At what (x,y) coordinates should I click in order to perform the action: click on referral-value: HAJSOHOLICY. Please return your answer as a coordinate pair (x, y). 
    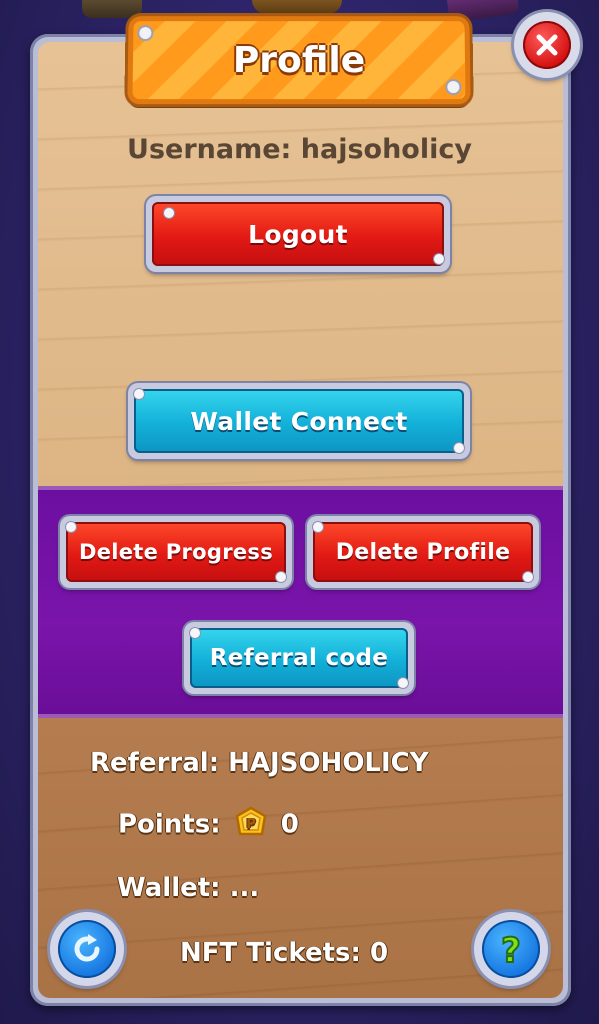
    Looking at the image, I should click on (328, 763).